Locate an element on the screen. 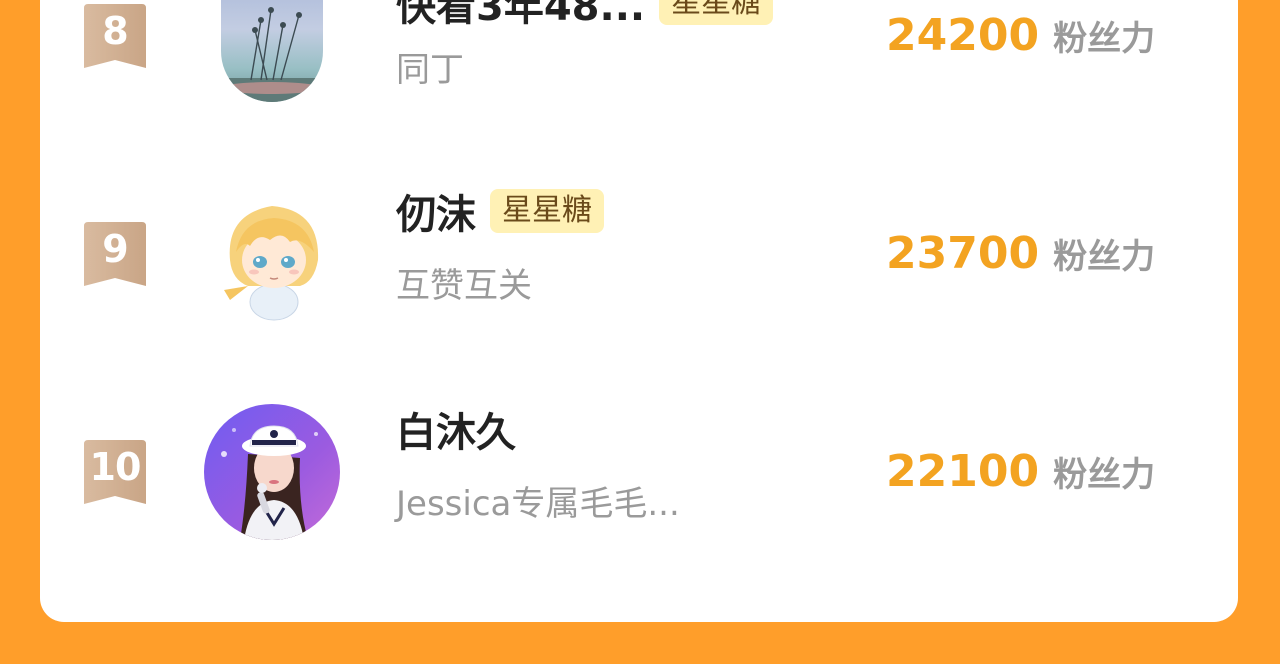 The height and width of the screenshot is (664, 1280). rank-number: 8 is located at coordinates (115, 31).